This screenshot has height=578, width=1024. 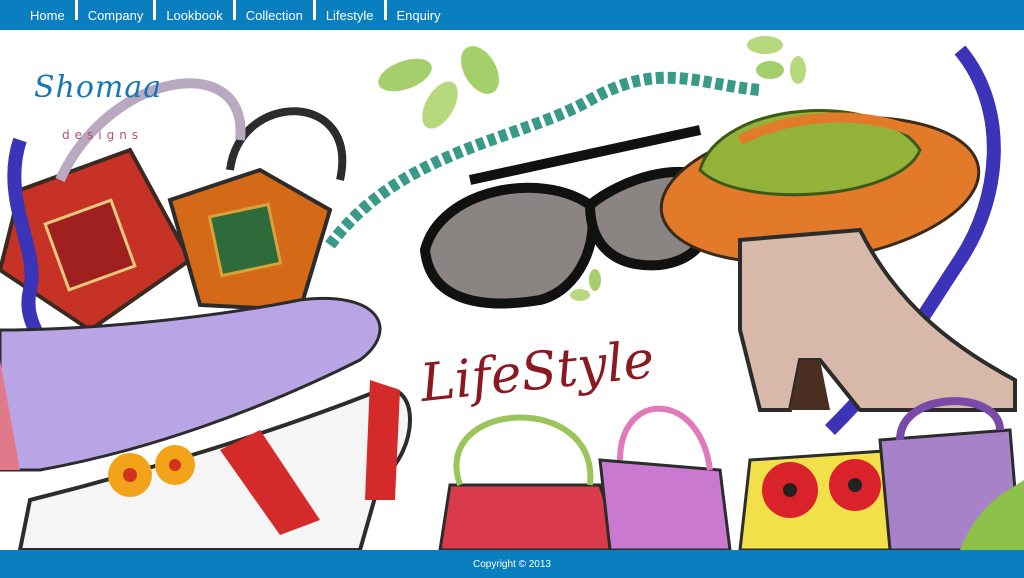 I want to click on footer-bar: Copyright © 2013, so click(x=512, y=564).